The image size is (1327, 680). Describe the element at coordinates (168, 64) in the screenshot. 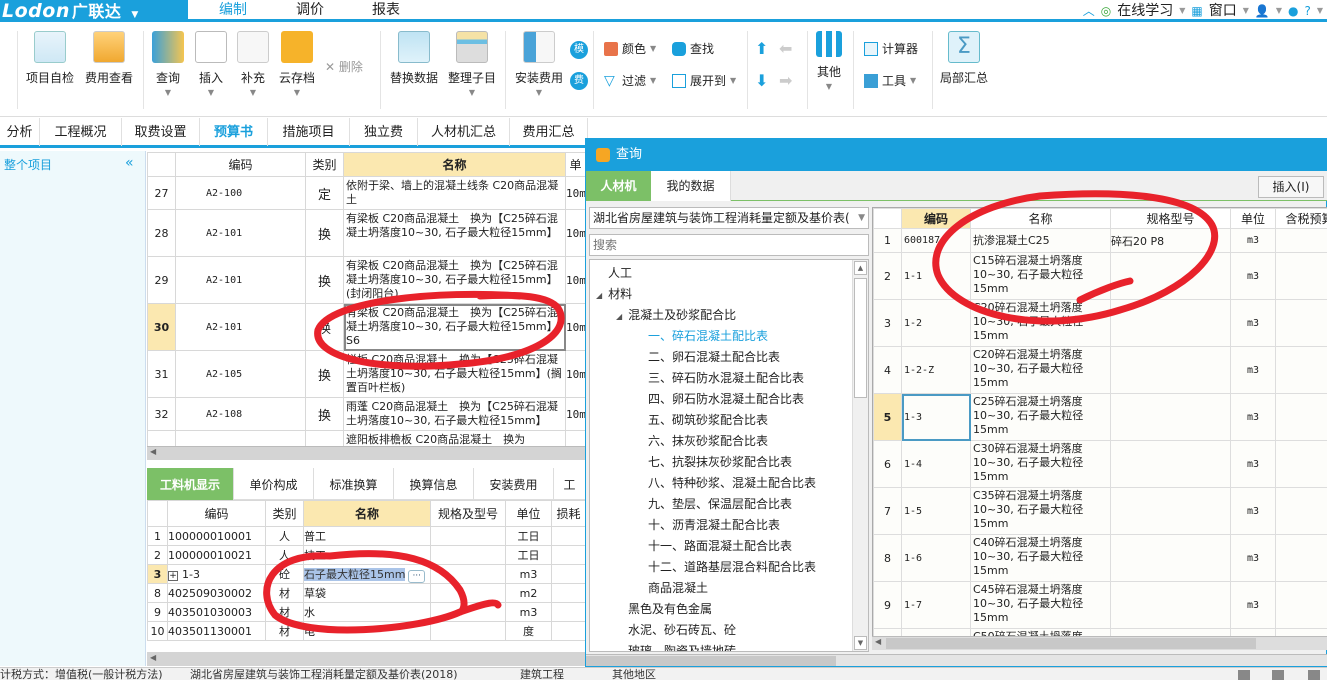

I see `query-button: 查询 ▼` at that location.